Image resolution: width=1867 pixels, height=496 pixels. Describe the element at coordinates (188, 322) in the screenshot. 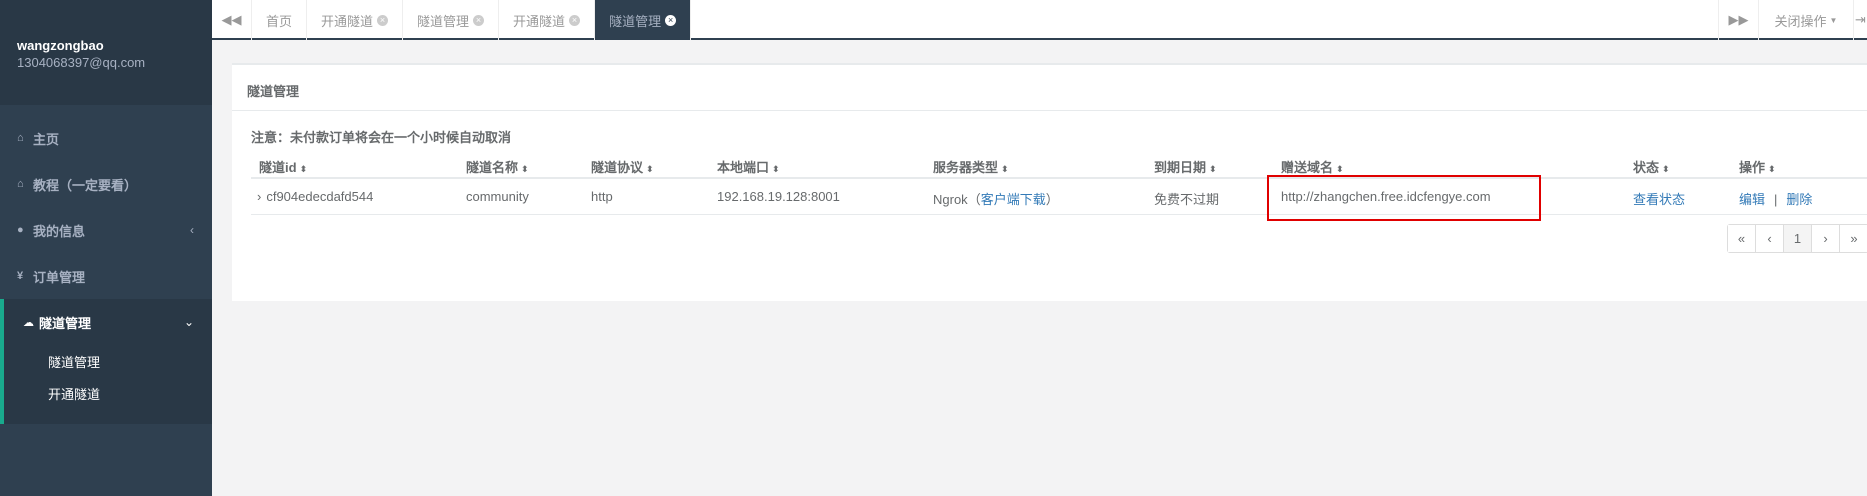

I see `chevron-down-icon: ⌄` at that location.